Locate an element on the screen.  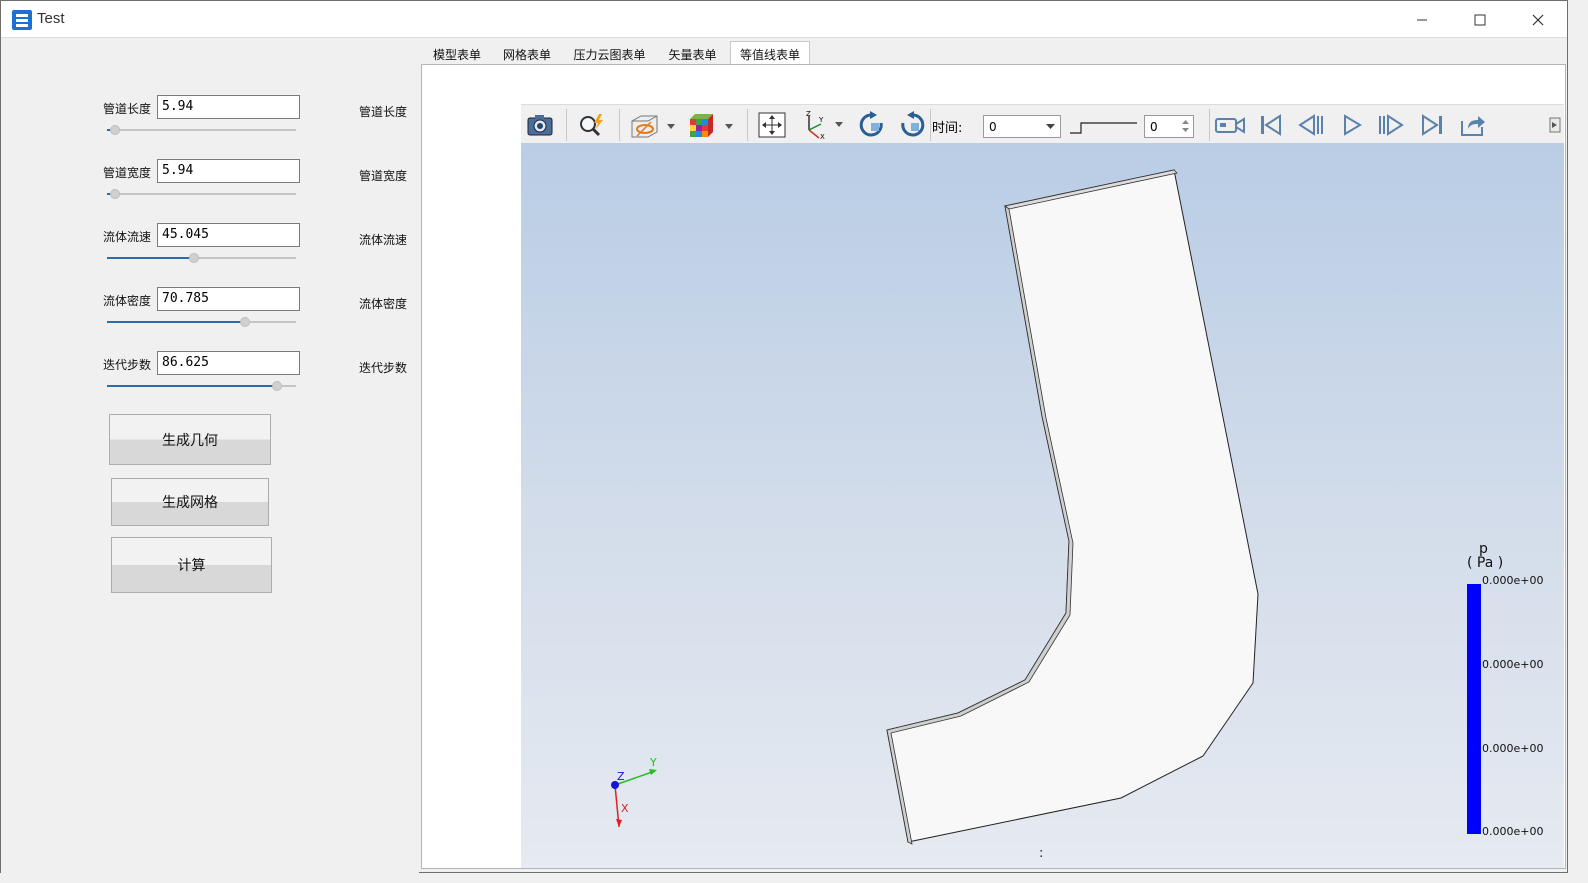
first-frame-button is located at coordinates (1271, 125).